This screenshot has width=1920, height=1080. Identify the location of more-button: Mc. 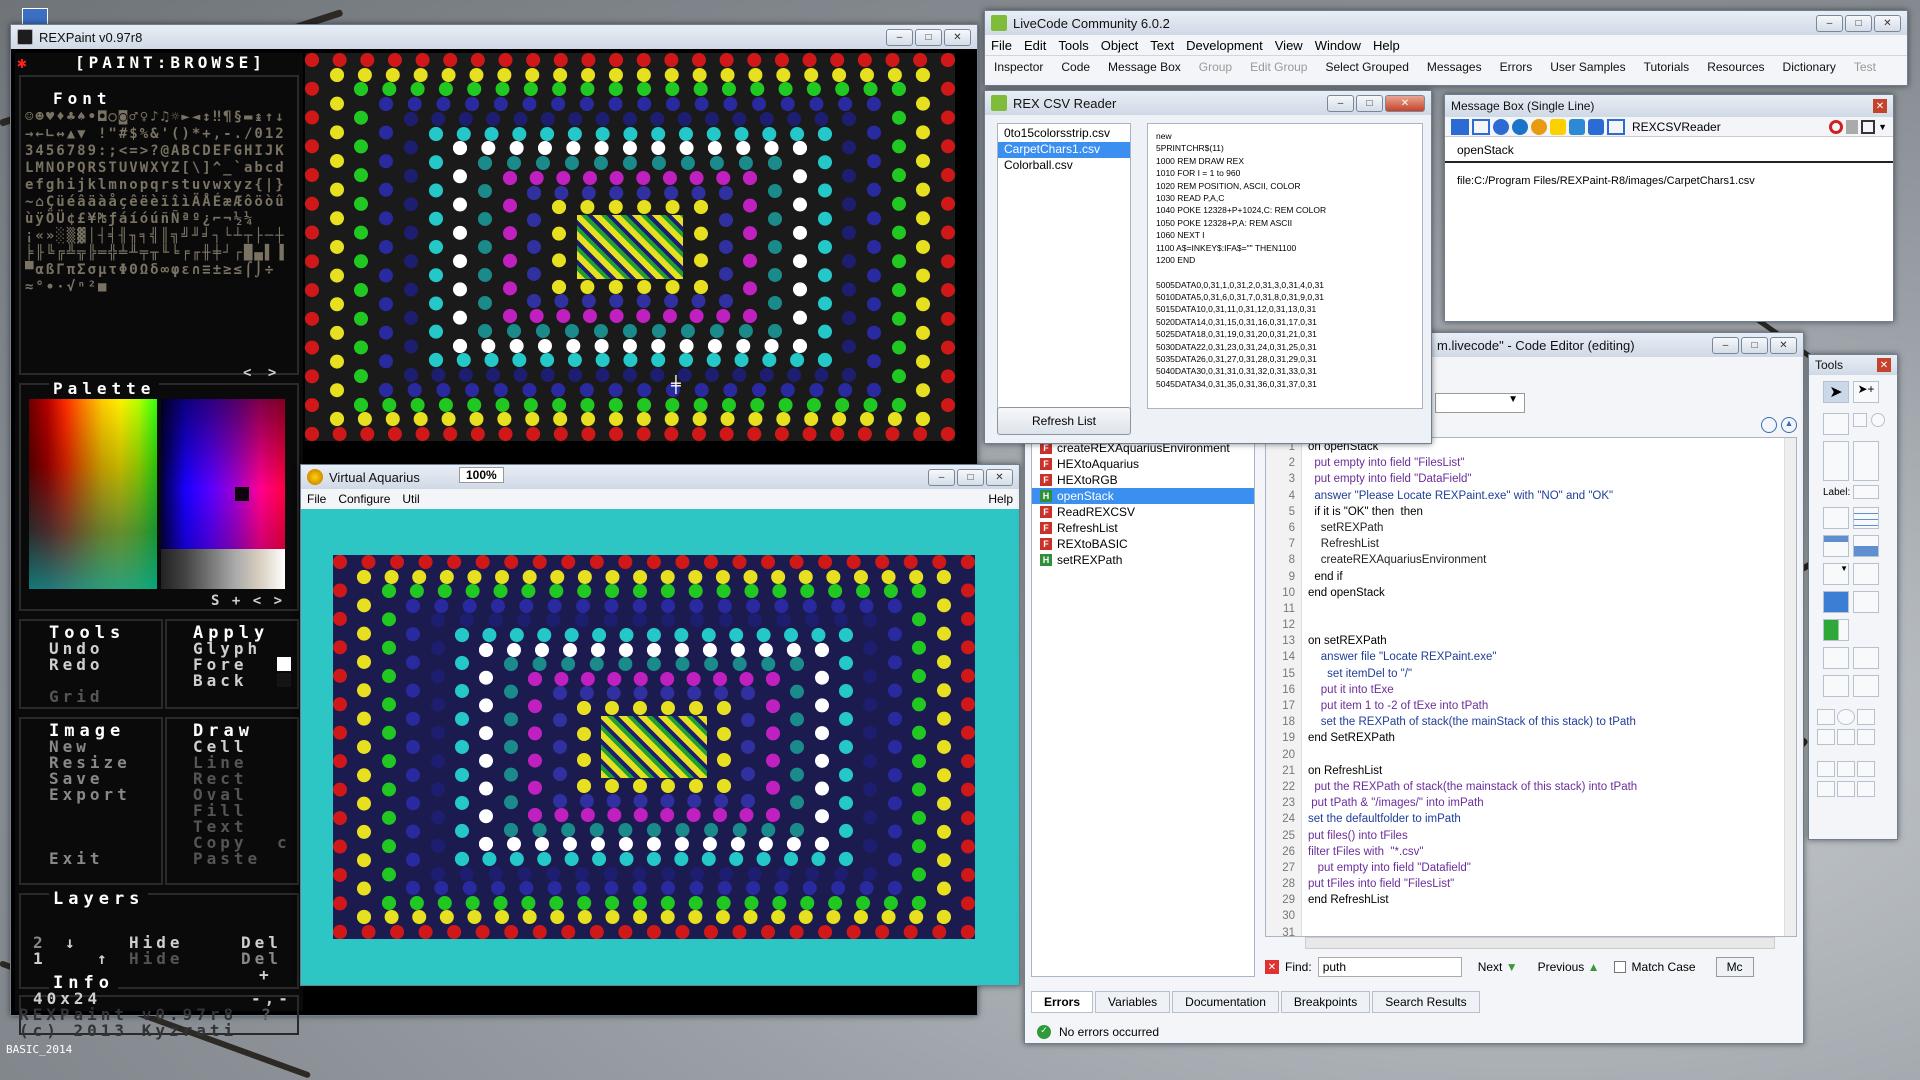
(1734, 967).